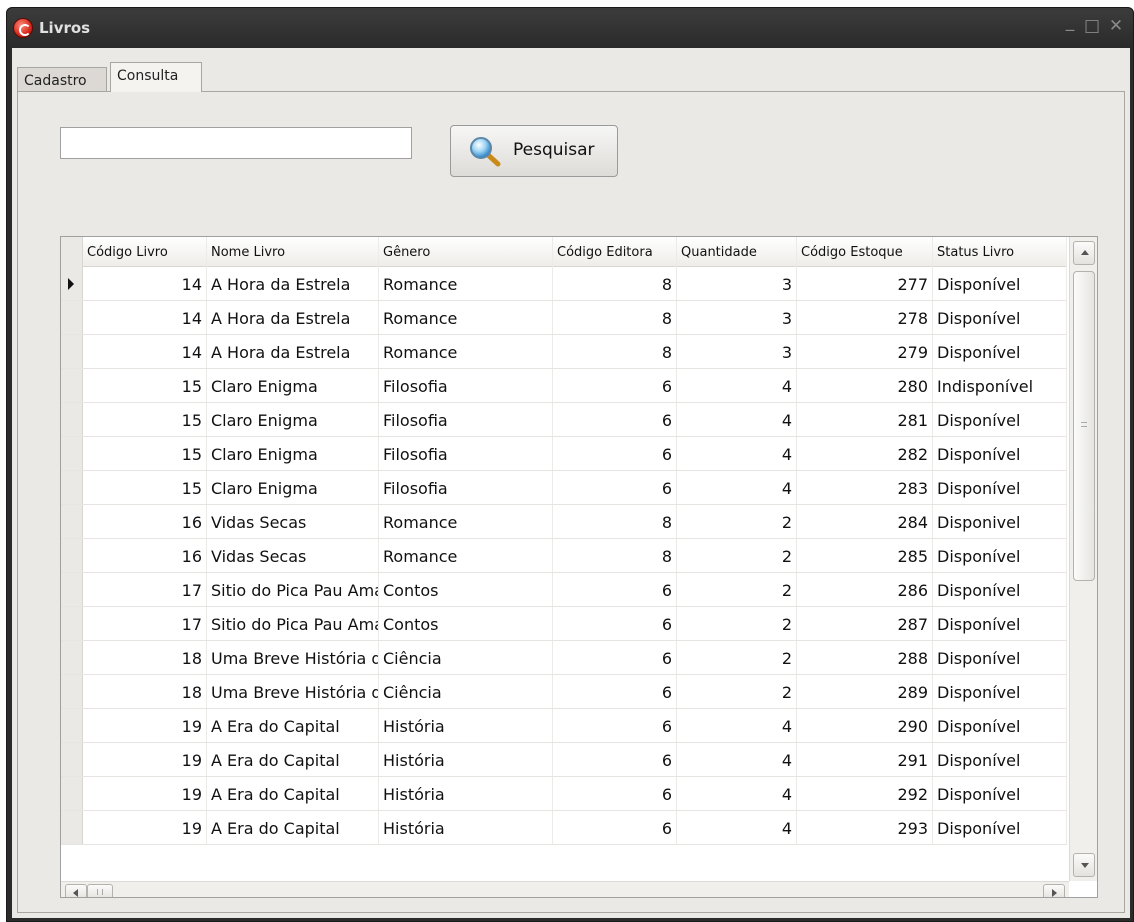  What do you see at coordinates (100, 890) in the screenshot?
I see `horizontal-scroll-thumb` at bounding box center [100, 890].